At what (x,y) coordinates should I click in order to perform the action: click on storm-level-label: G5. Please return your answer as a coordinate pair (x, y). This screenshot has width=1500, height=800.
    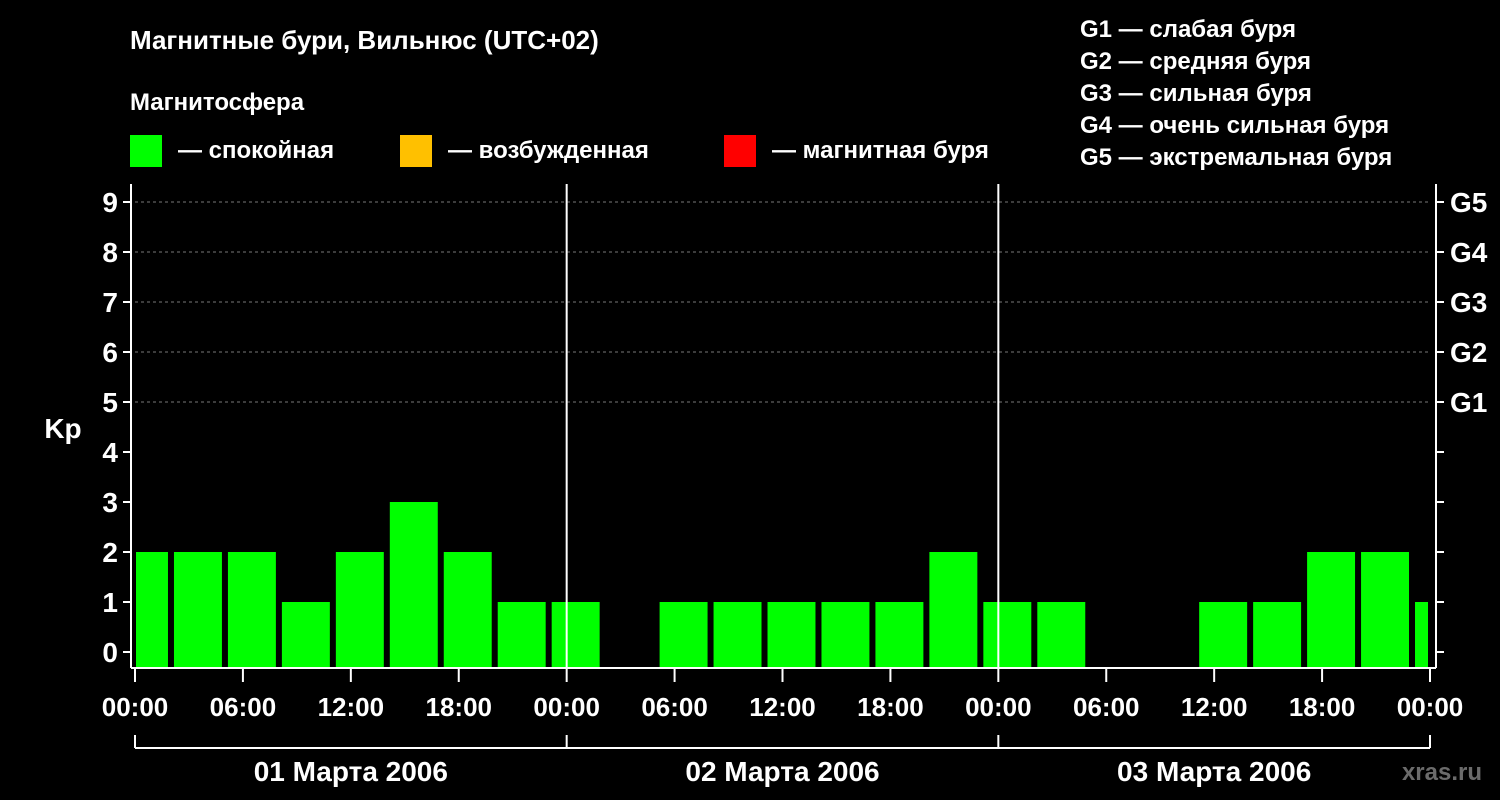
    Looking at the image, I should click on (1468, 202).